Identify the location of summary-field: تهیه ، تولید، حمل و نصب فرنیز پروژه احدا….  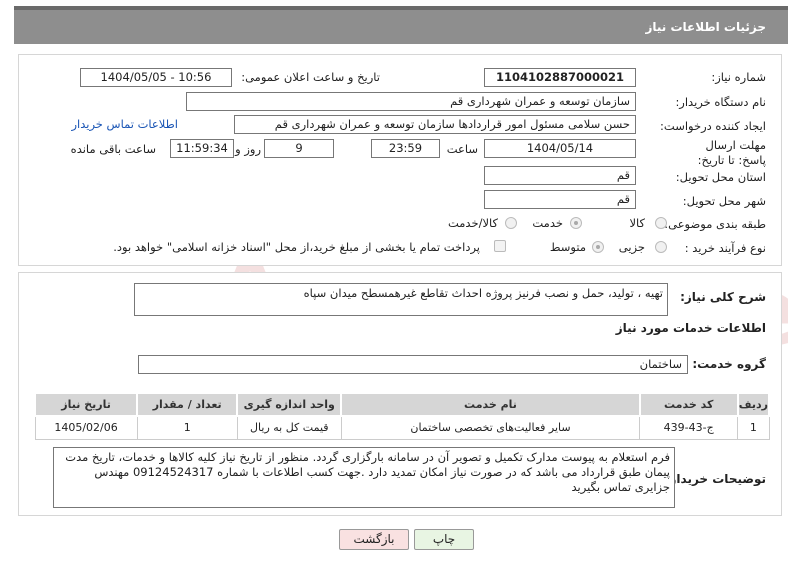
(401, 299).